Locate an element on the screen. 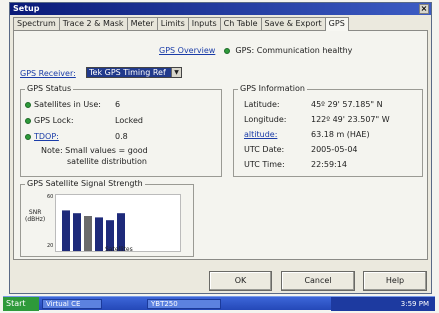 This screenshot has height=313, width=439. tdop-note-line2: satellite distribution is located at coordinates (107, 161).